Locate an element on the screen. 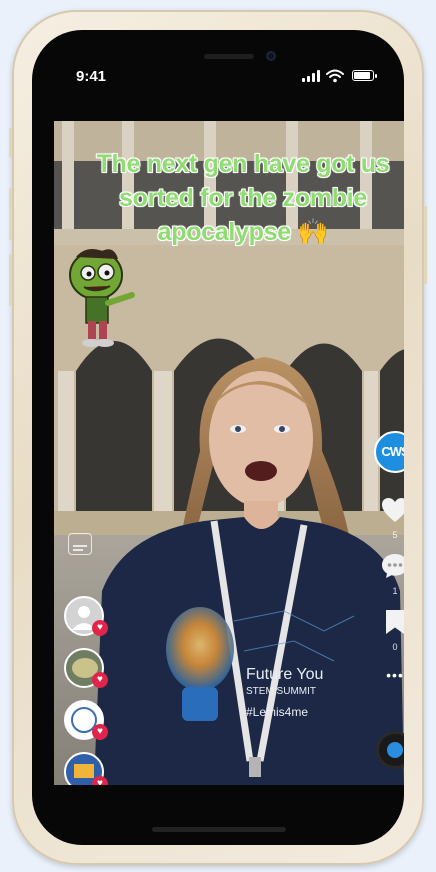 This screenshot has width=436, height=872. shirt-text-line-2: STEM SUMMIT is located at coordinates (281, 691).